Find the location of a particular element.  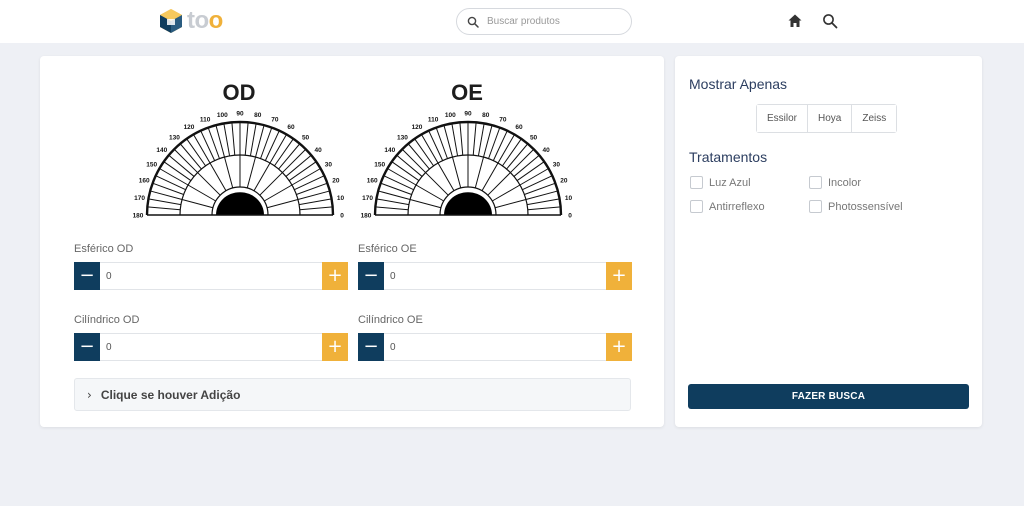

cilindrico-od-minus-button: − is located at coordinates (87, 347).